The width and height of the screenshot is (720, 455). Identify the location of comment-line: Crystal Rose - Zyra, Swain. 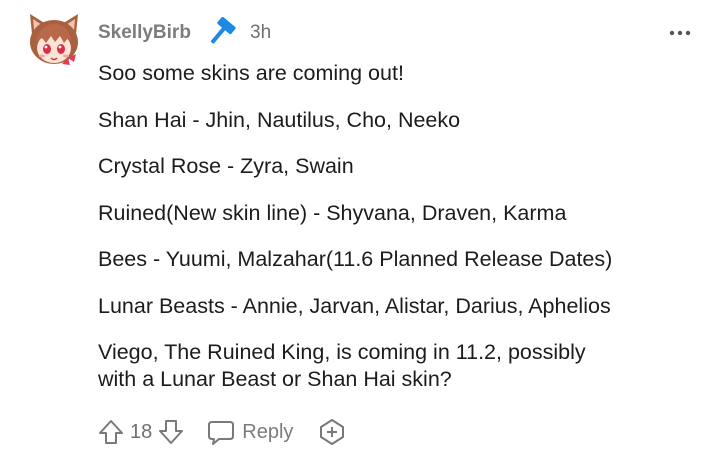
(226, 166).